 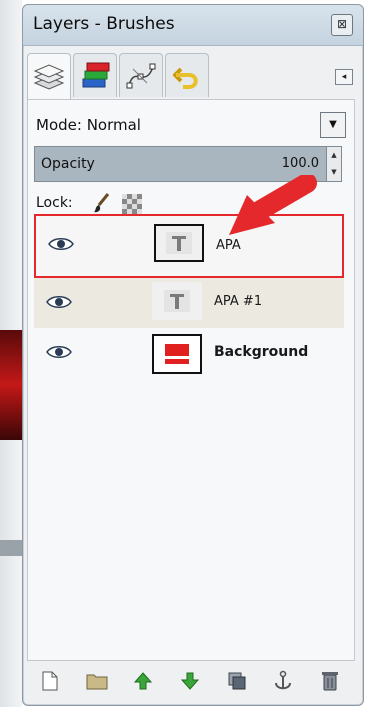 I want to click on layer-actions-bar, so click(x=190, y=681).